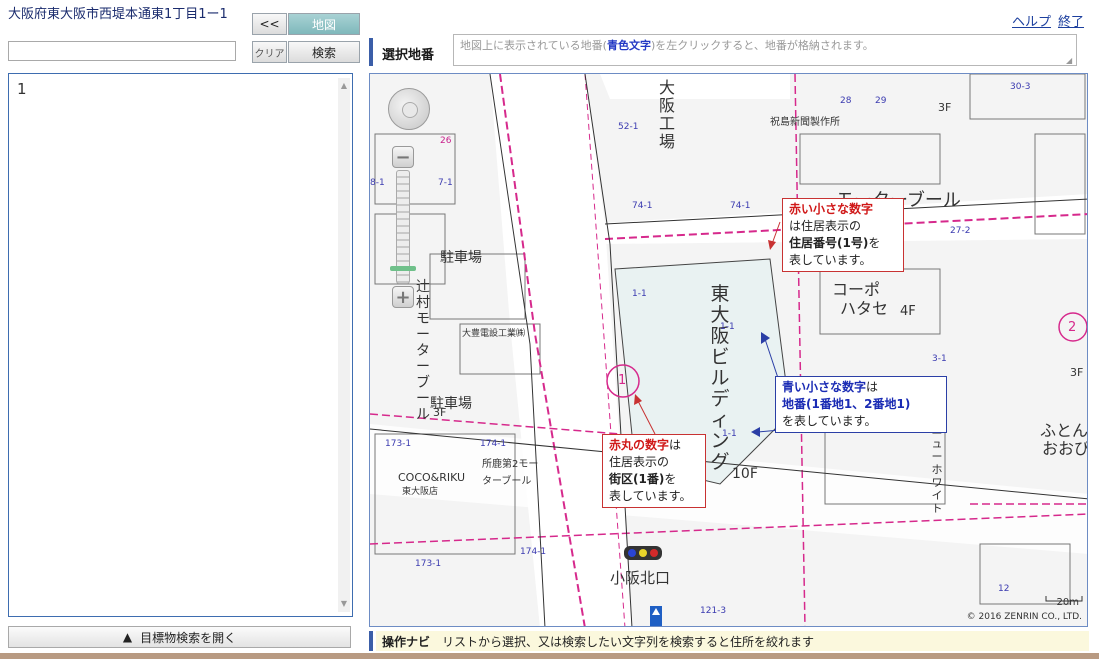  I want to click on taskbar-strip, so click(549, 656).